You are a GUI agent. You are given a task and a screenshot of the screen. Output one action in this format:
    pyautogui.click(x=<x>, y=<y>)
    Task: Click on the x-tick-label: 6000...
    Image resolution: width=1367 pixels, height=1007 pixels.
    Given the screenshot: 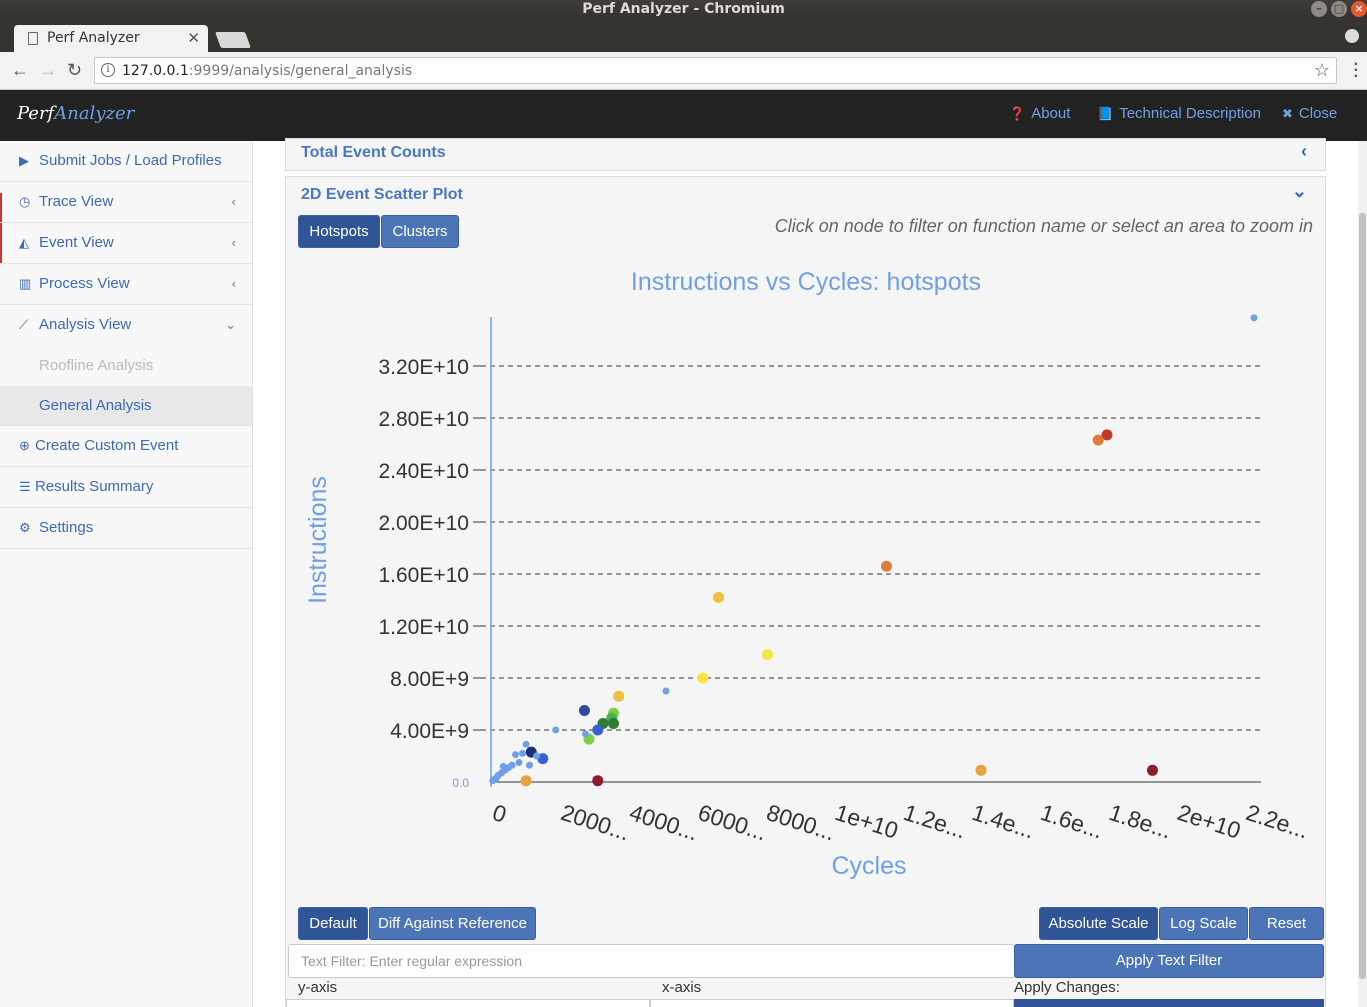 What is the action you would take?
    pyautogui.click(x=732, y=822)
    